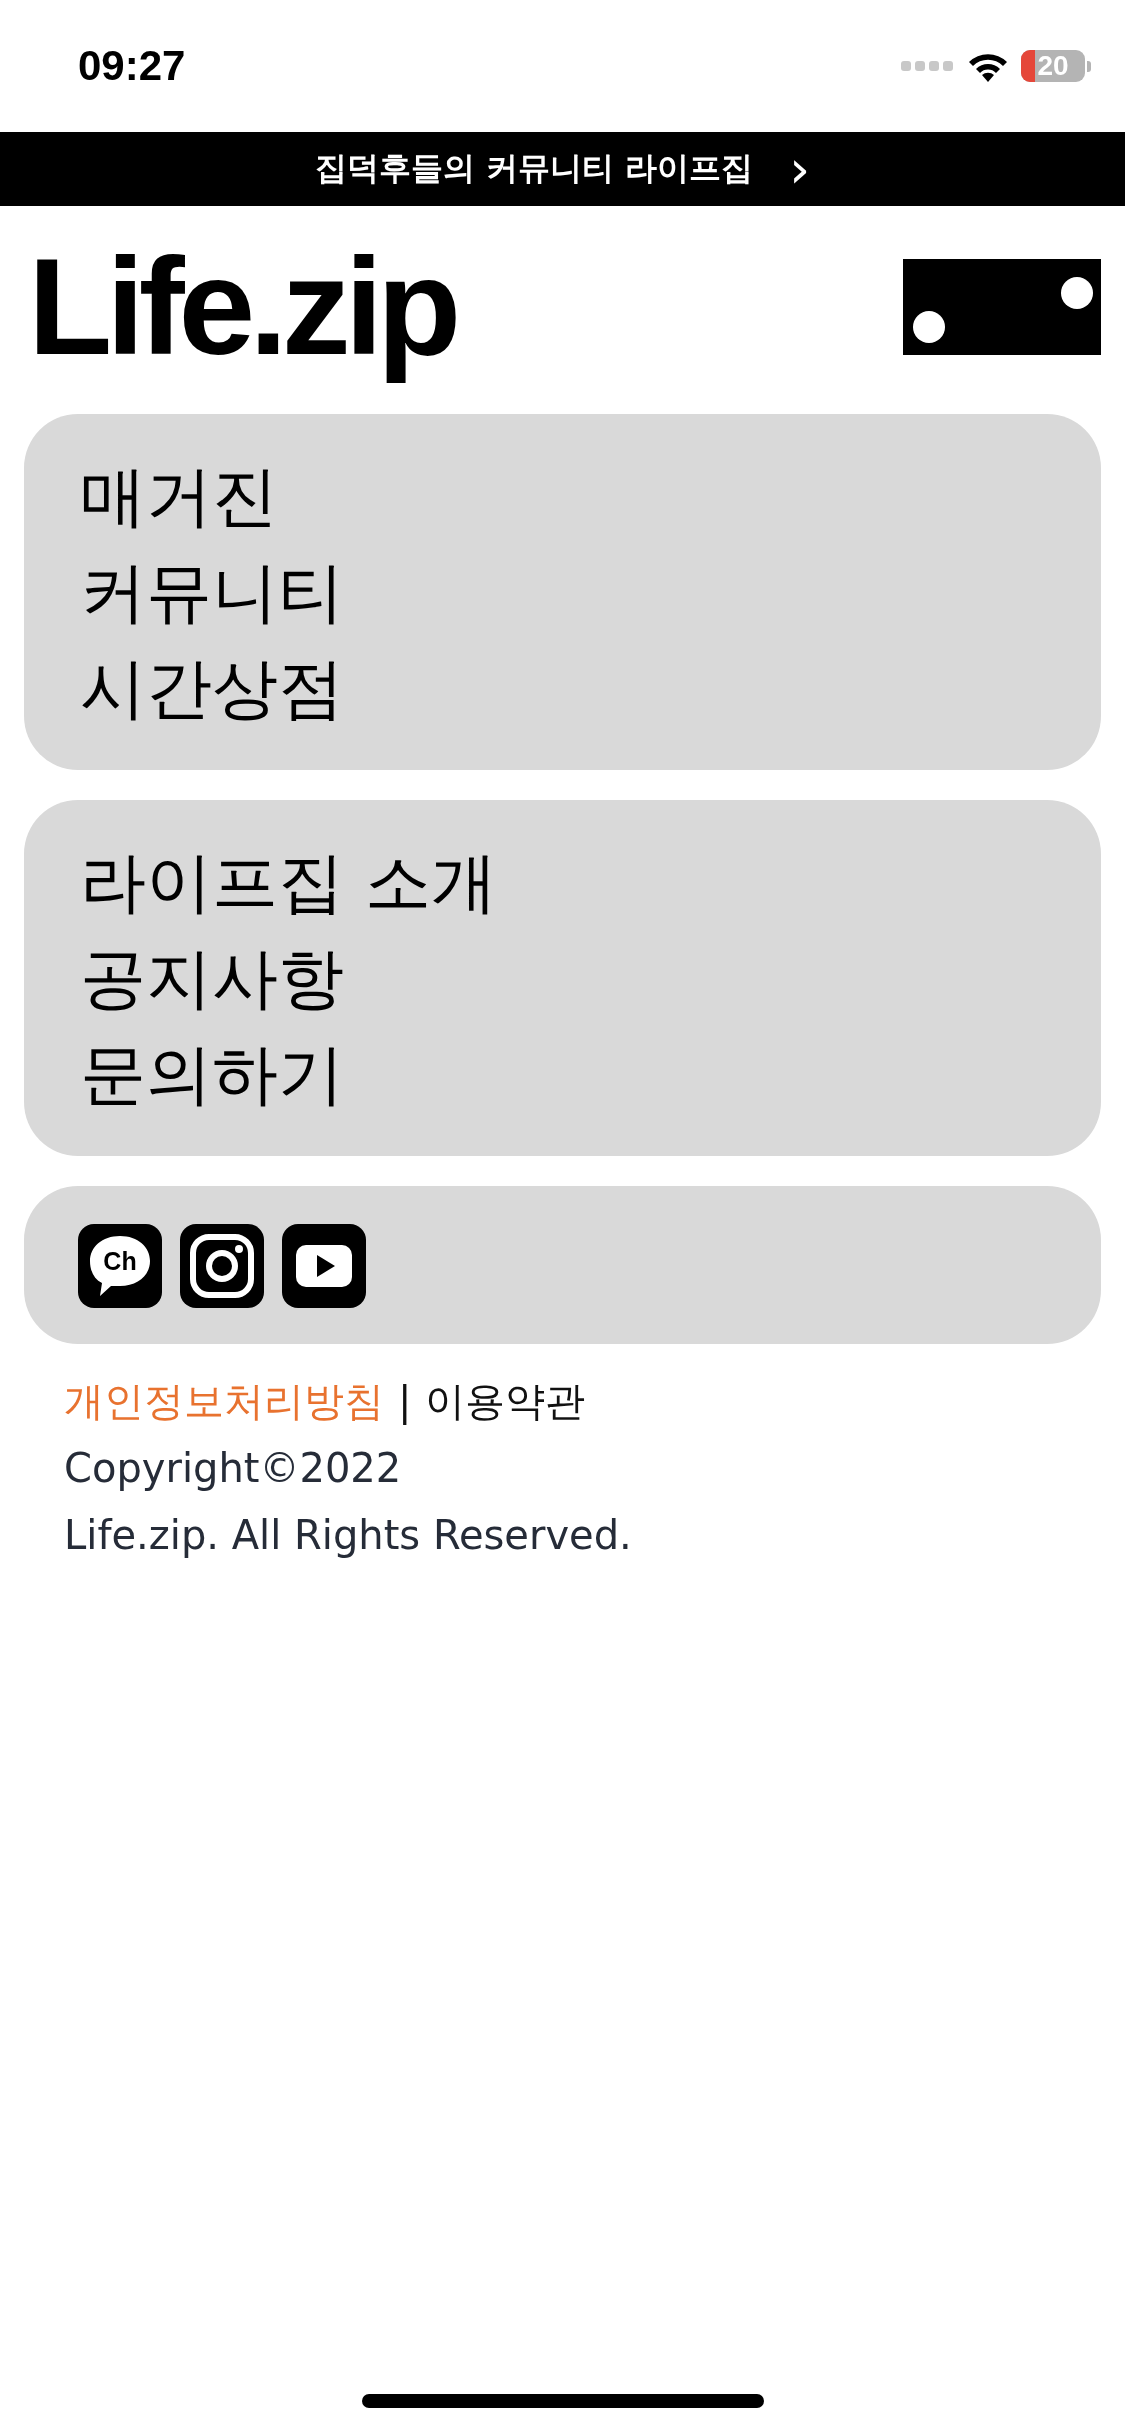 This screenshot has width=1125, height=2436. I want to click on logo: Life.zip, so click(245, 307).